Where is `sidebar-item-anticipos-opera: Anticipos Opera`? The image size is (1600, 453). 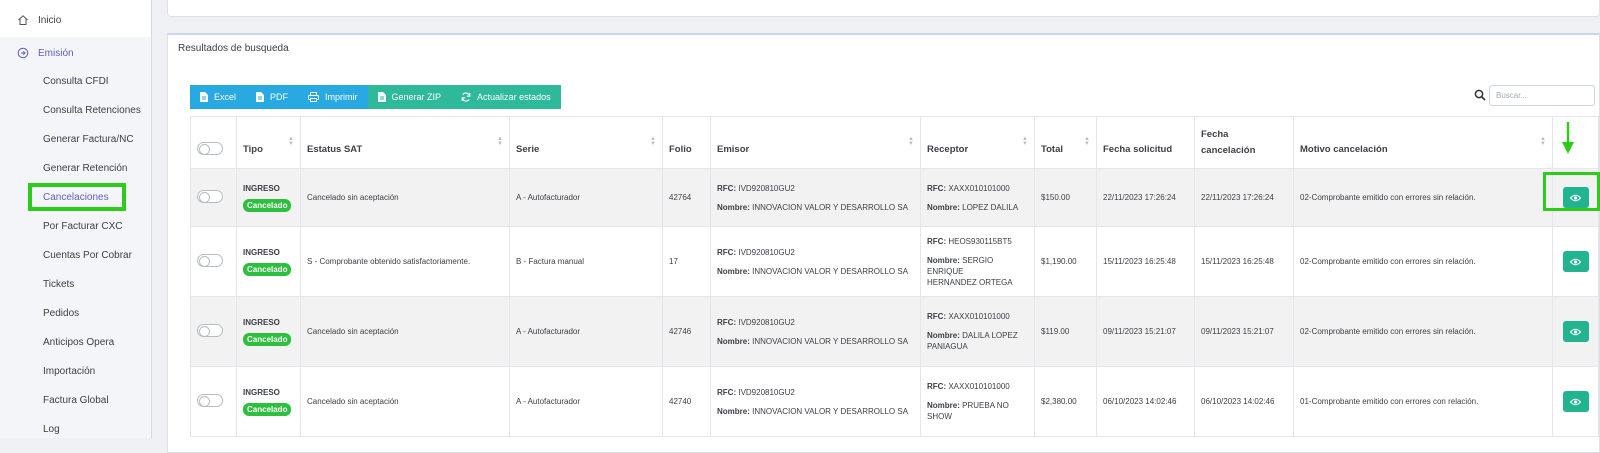 sidebar-item-anticipos-opera: Anticipos Opera is located at coordinates (78, 343).